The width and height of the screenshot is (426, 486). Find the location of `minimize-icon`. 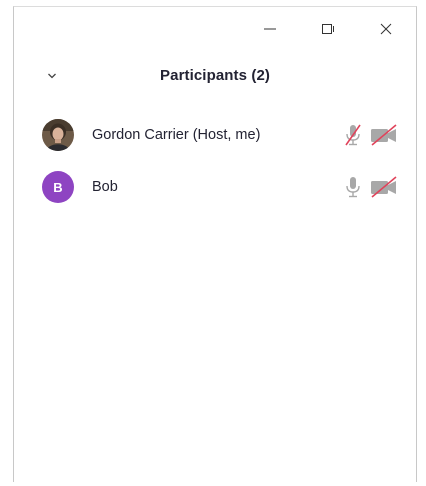

minimize-icon is located at coordinates (270, 29).